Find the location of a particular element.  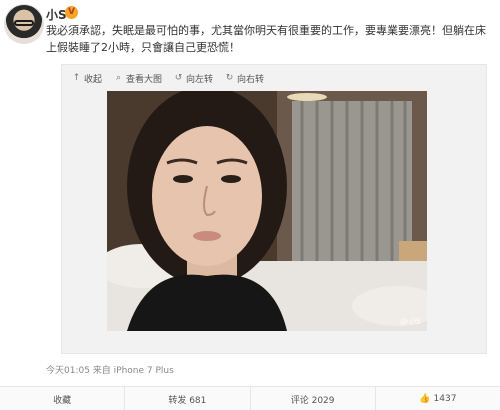

username: 小S is located at coordinates (56, 14).